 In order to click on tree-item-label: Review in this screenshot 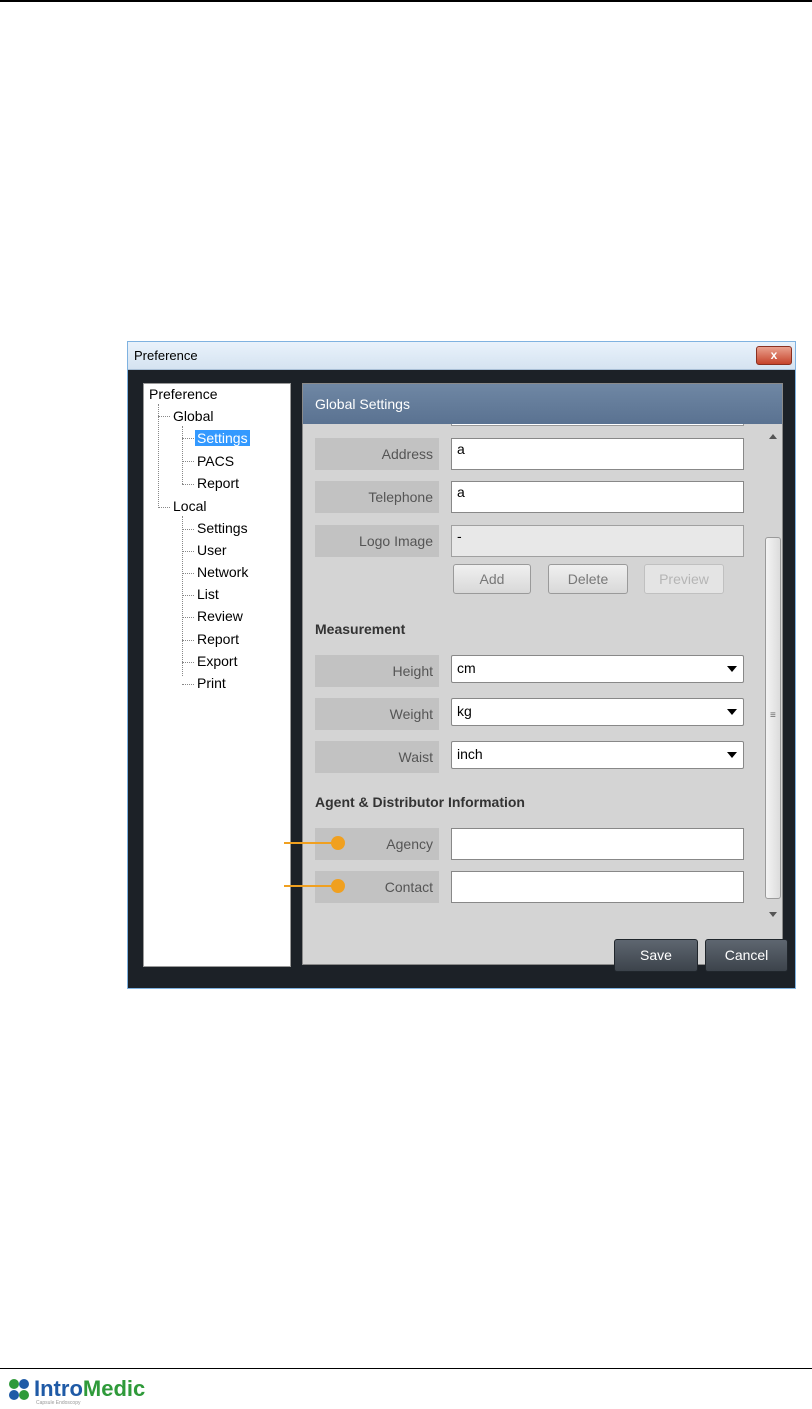, I will do `click(220, 616)`.